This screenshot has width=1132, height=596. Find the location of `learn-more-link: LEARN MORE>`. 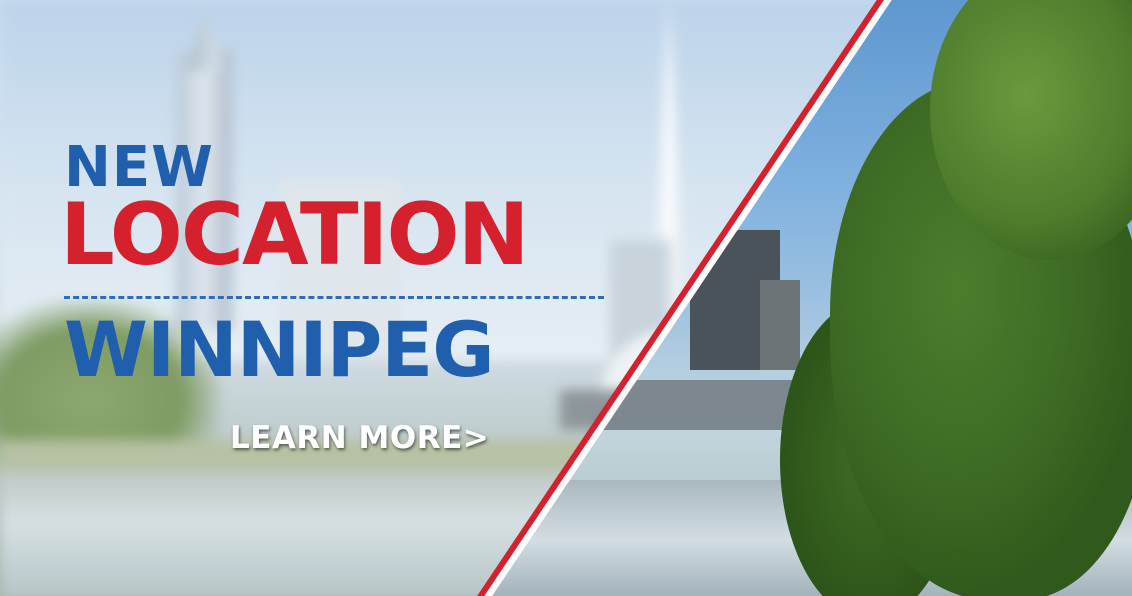

learn-more-link: LEARN MORE> is located at coordinates (359, 438).